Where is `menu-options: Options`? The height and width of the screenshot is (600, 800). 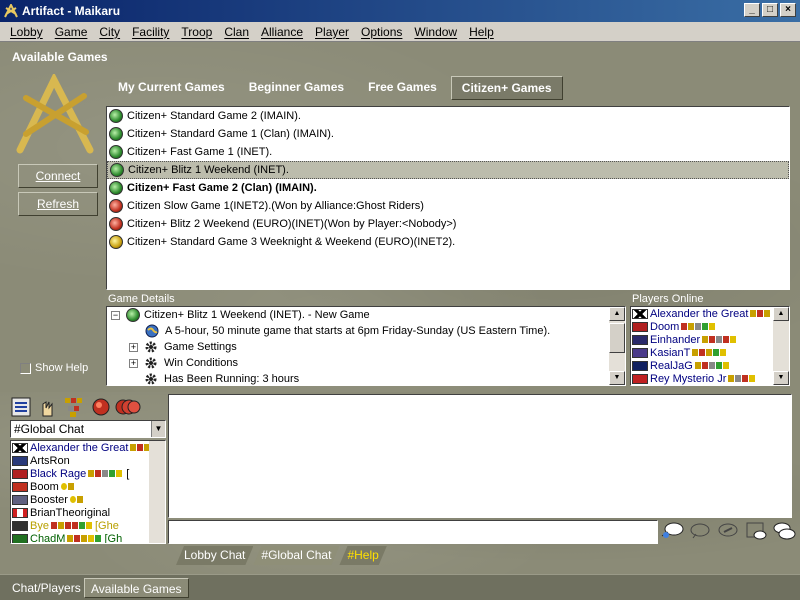 menu-options: Options is located at coordinates (381, 32).